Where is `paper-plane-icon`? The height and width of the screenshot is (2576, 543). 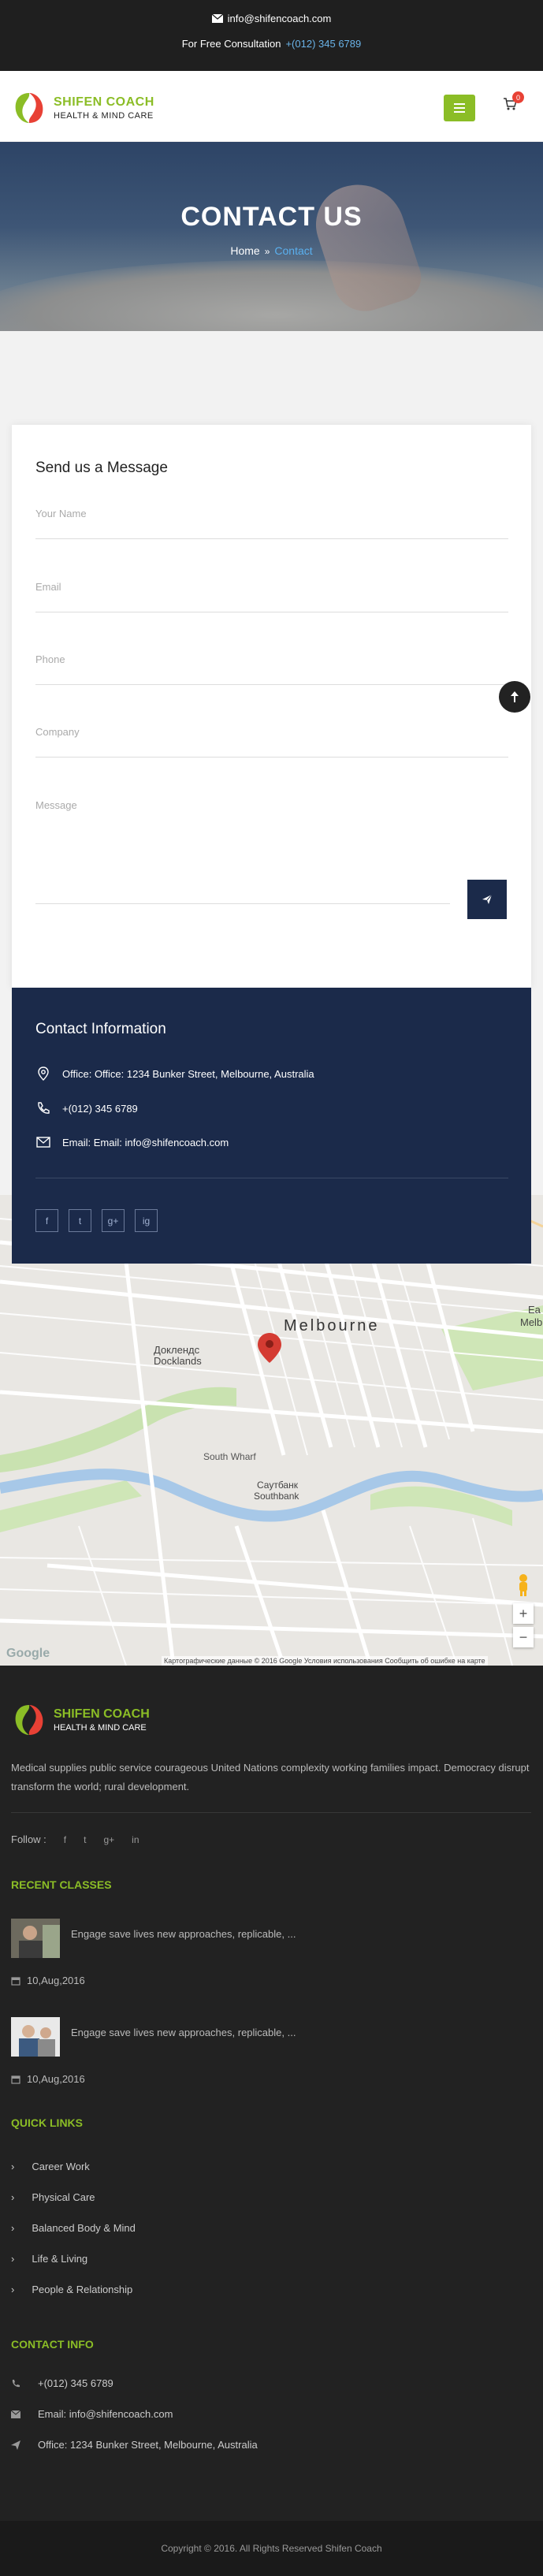 paper-plane-icon is located at coordinates (15, 2445).